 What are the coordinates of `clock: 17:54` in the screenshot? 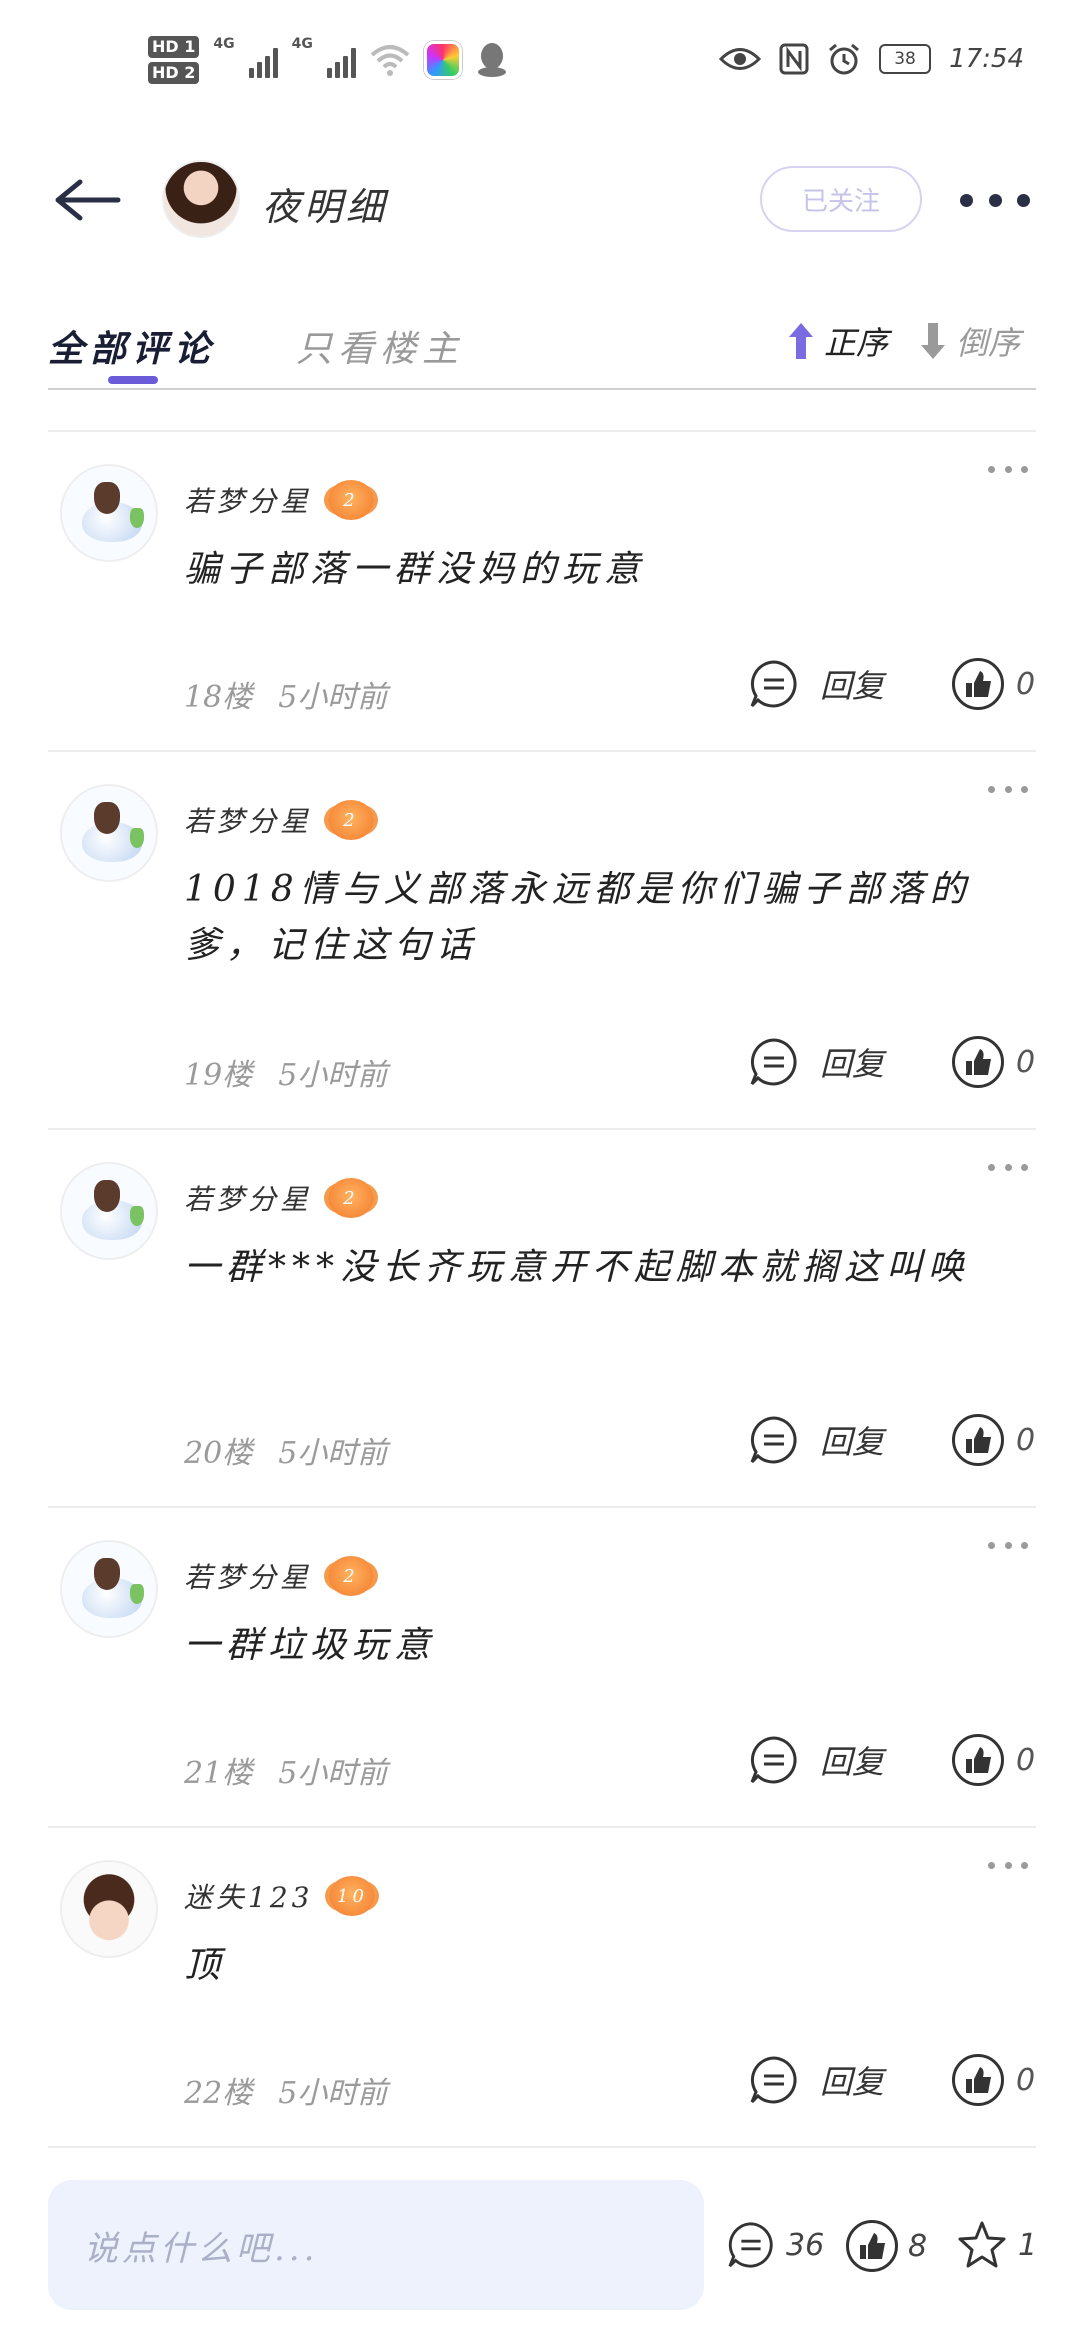 It's located at (986, 59).